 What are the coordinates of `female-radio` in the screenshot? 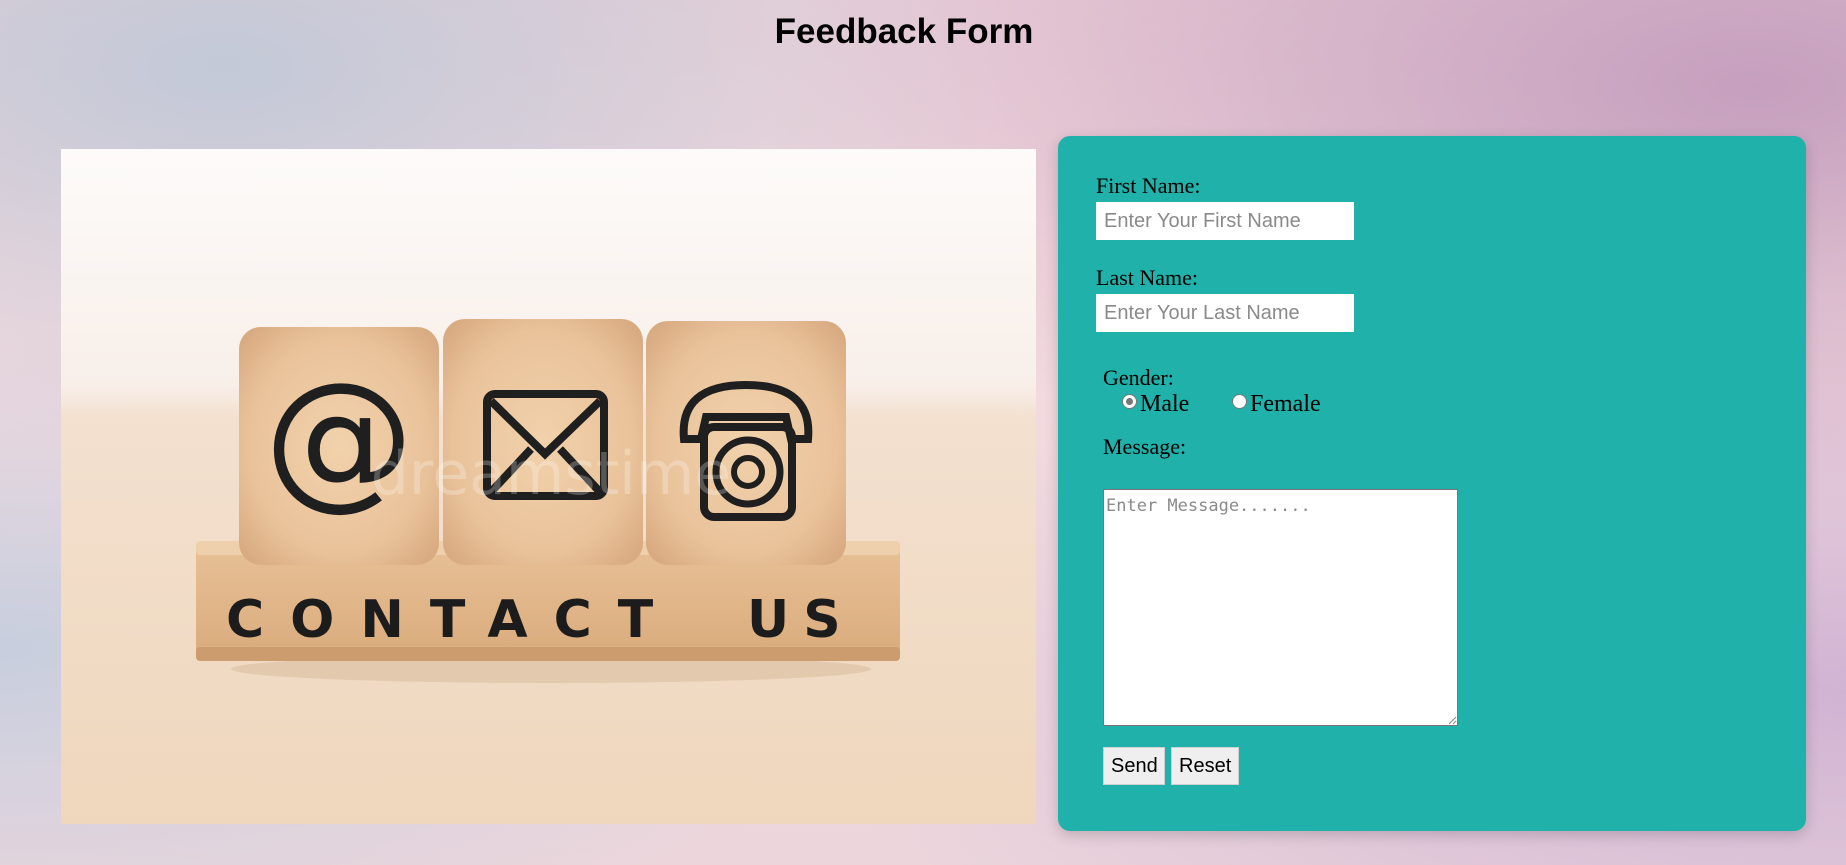 It's located at (1239, 401).